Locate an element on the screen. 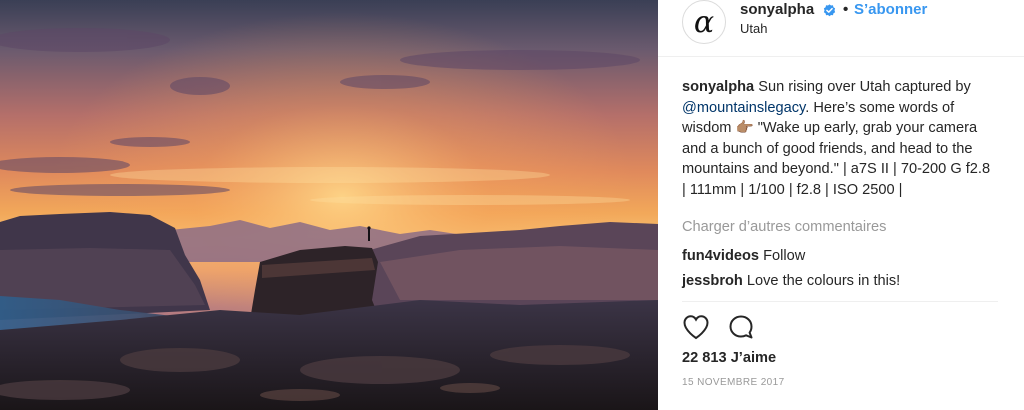 This screenshot has height=410, width=1024. post-date: 15 NOVEMBRE 2017 is located at coordinates (733, 382).